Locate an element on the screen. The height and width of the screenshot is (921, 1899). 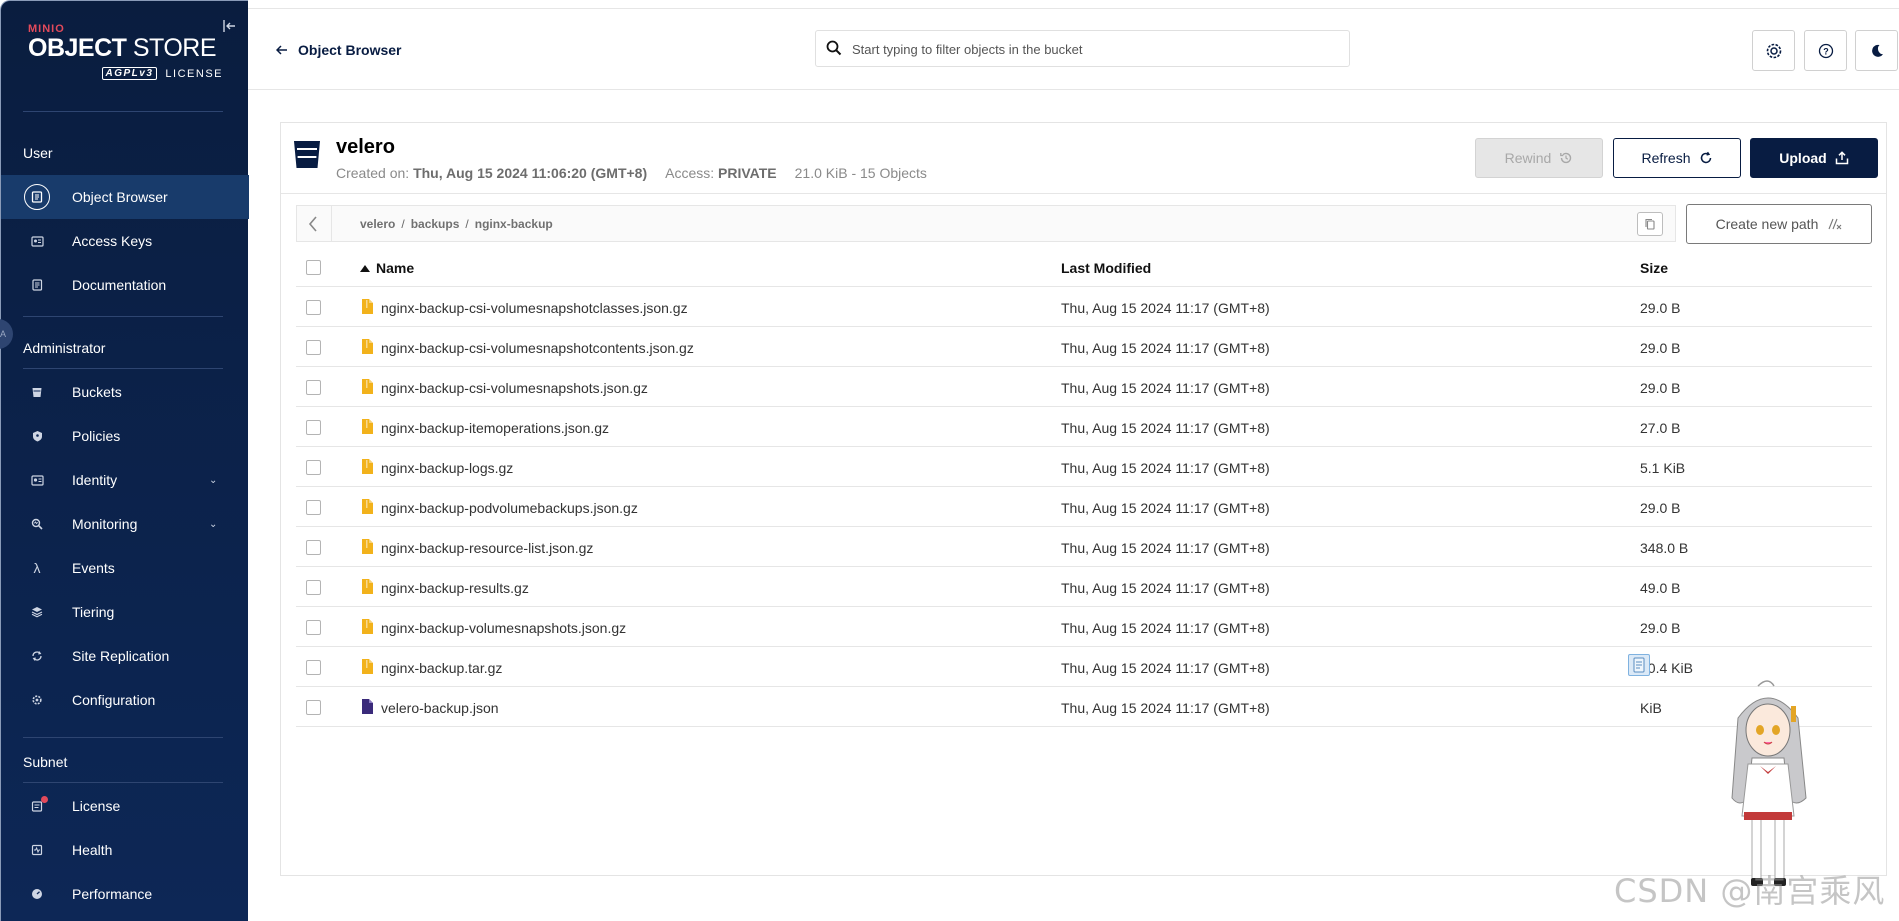
performance-icon is located at coordinates (37, 894).